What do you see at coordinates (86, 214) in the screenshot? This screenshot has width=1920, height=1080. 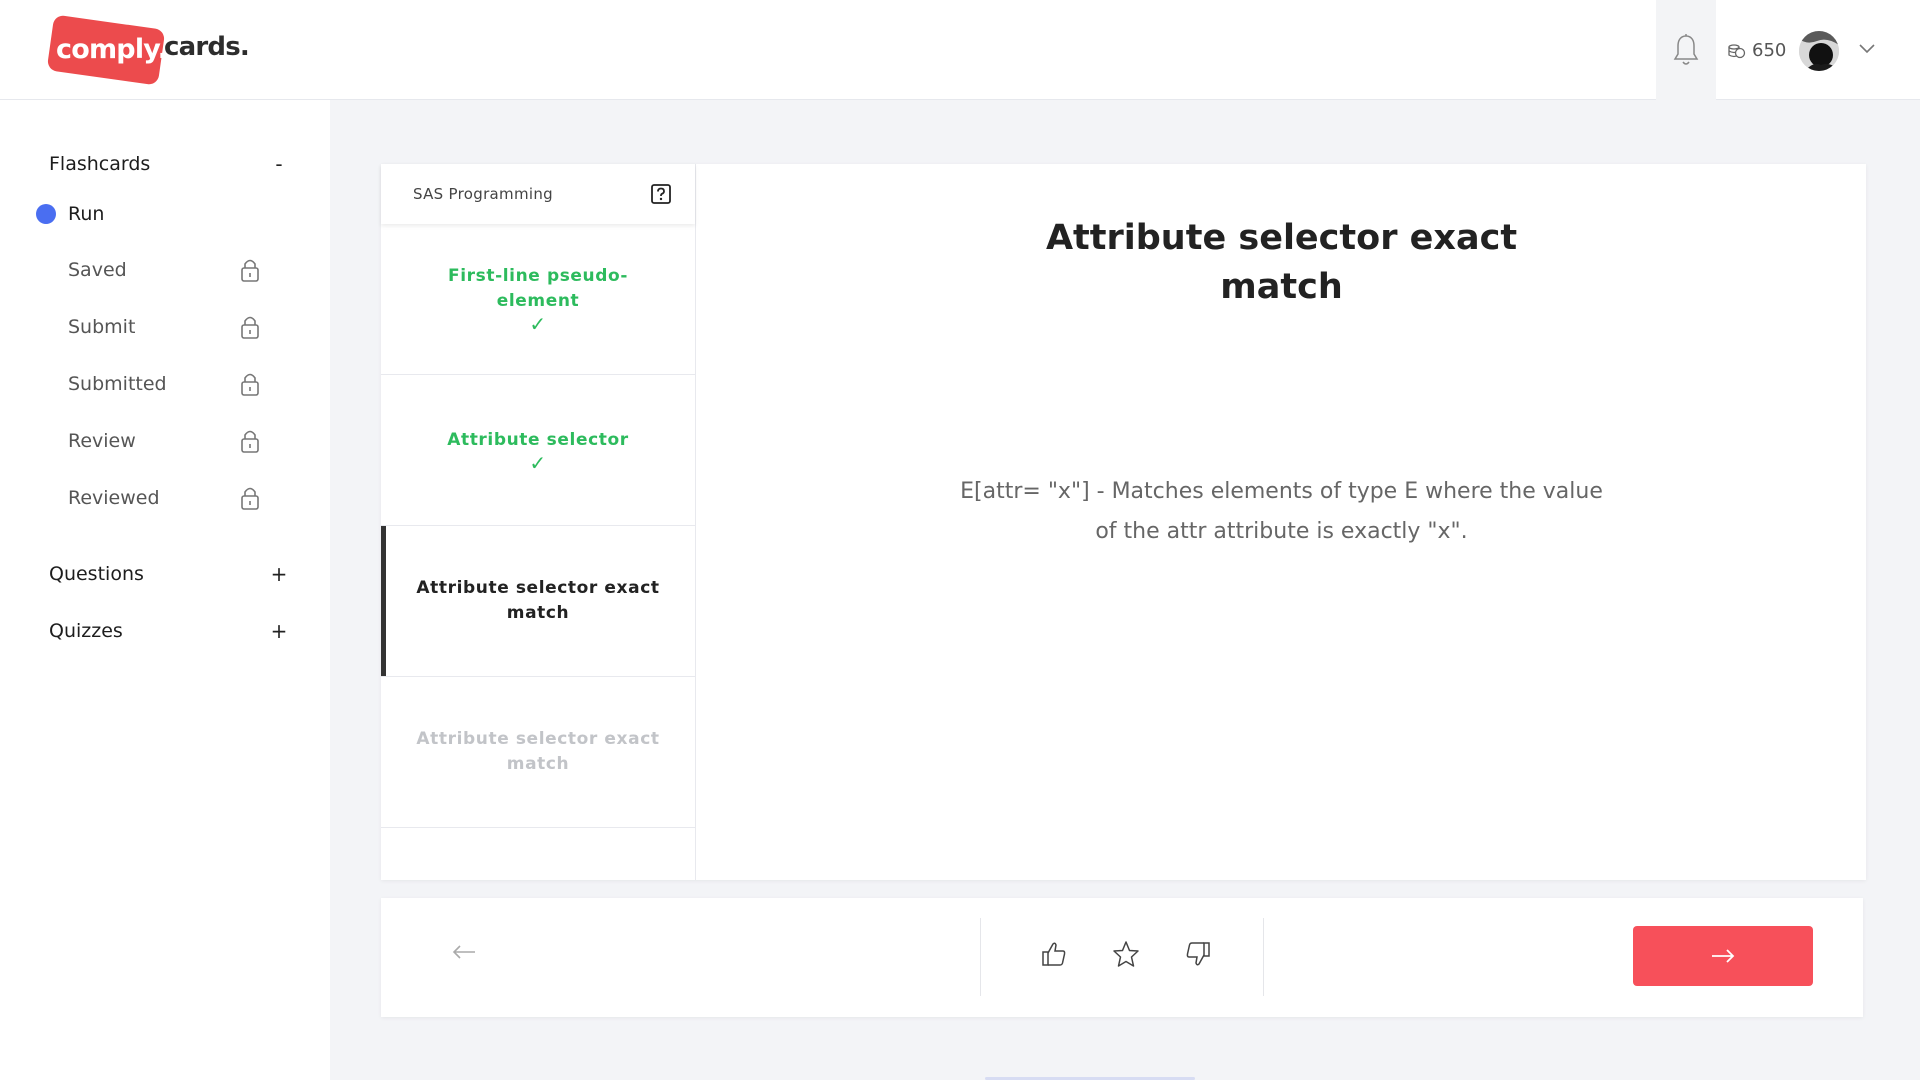 I see `sidebar-item-label: Run` at bounding box center [86, 214].